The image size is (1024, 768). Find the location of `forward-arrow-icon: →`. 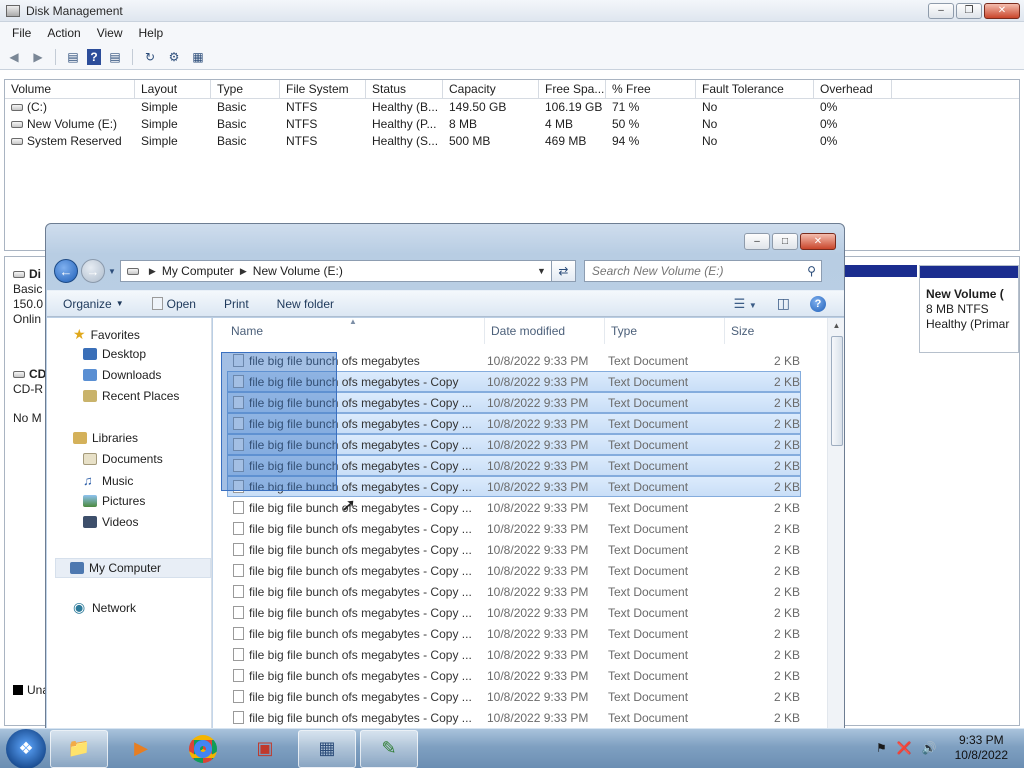

forward-arrow-icon: → is located at coordinates (93, 271).